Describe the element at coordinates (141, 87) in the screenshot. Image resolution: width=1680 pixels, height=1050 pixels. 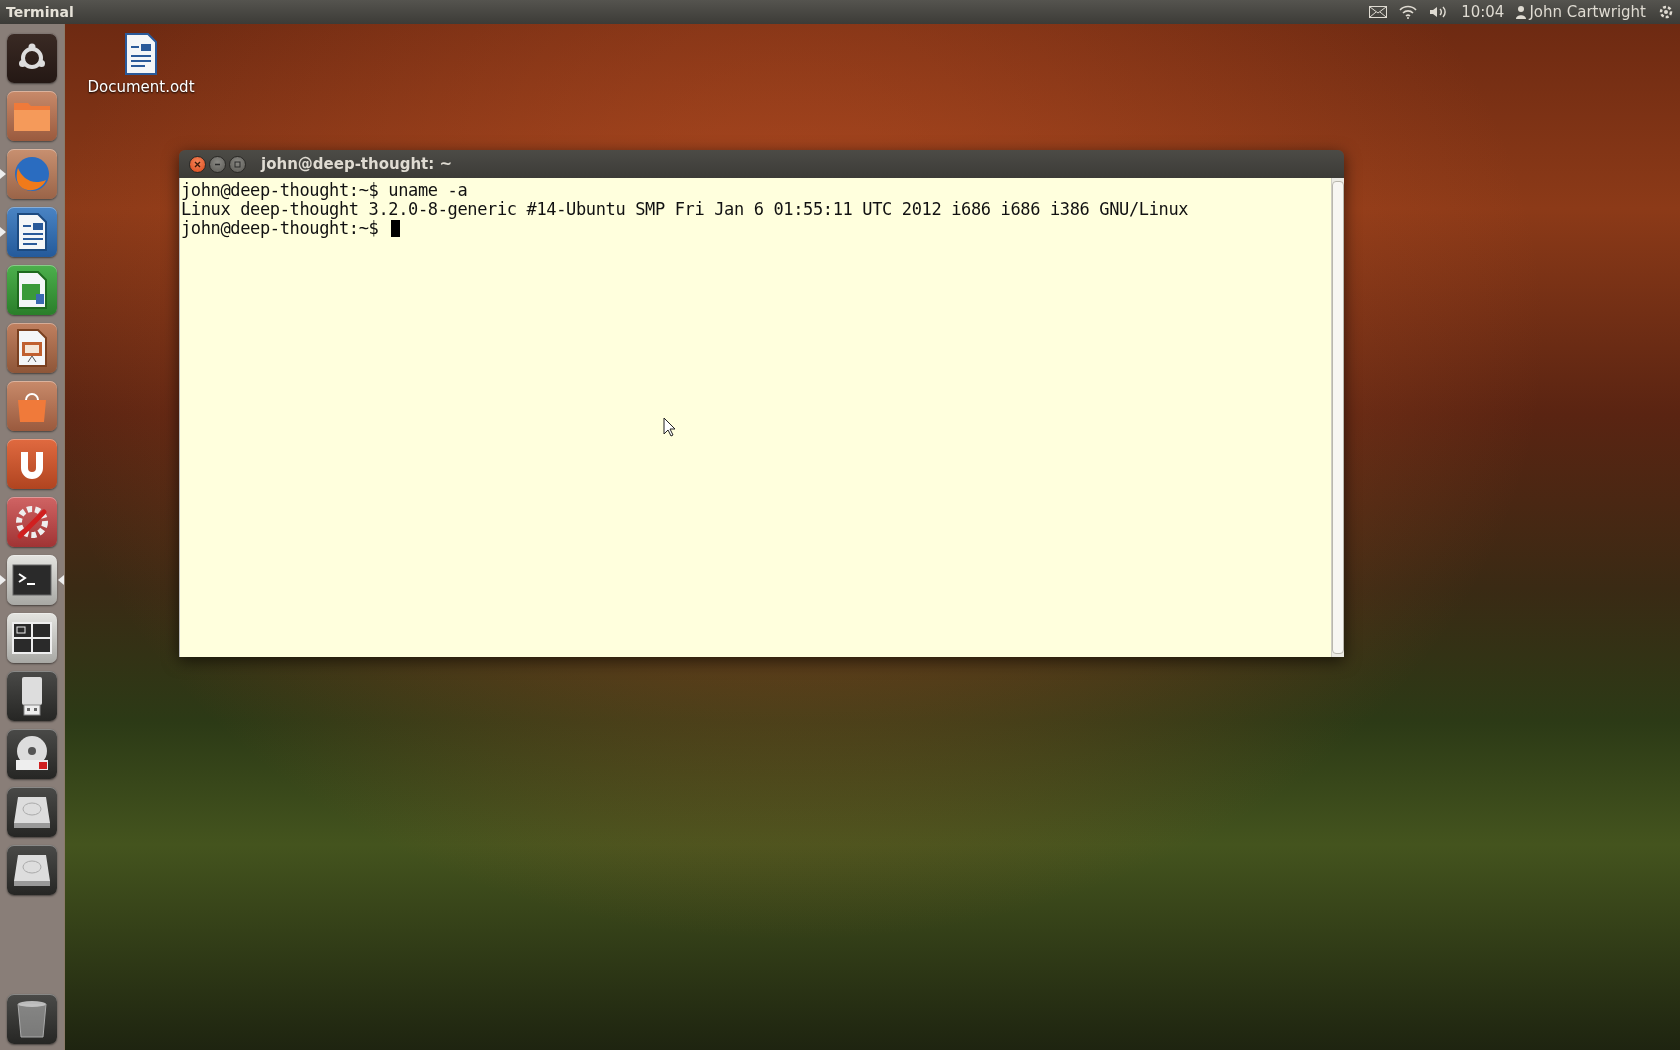
I see `desktop-icon-label: Document.odt` at that location.